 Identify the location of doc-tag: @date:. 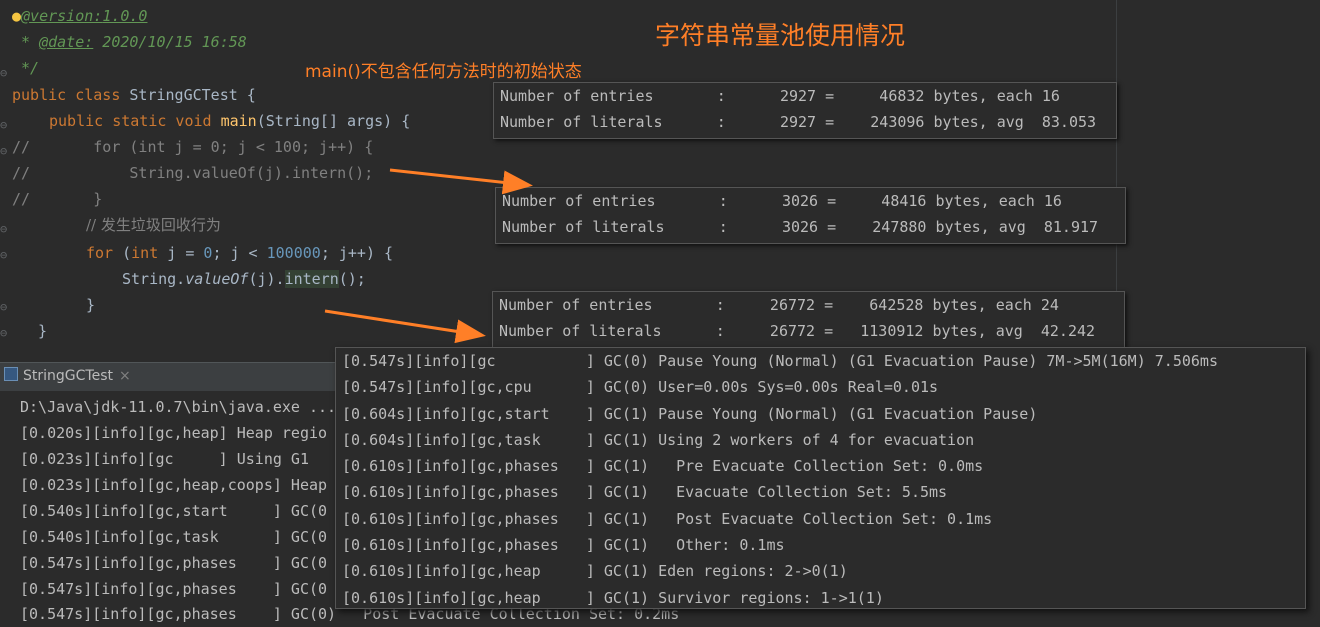
(66, 42).